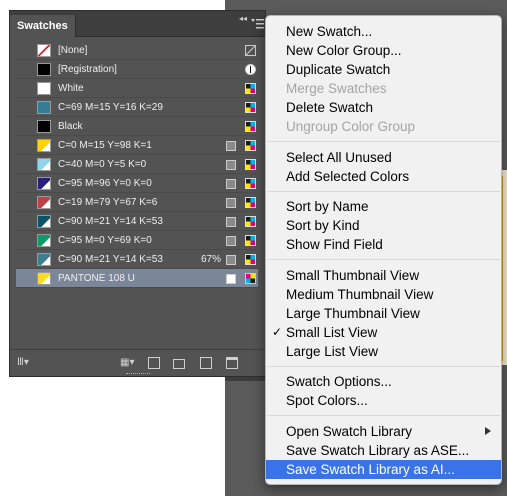 This screenshot has height=496, width=507. I want to click on menu-item-select-all-unused: Select All Unused, so click(383, 157).